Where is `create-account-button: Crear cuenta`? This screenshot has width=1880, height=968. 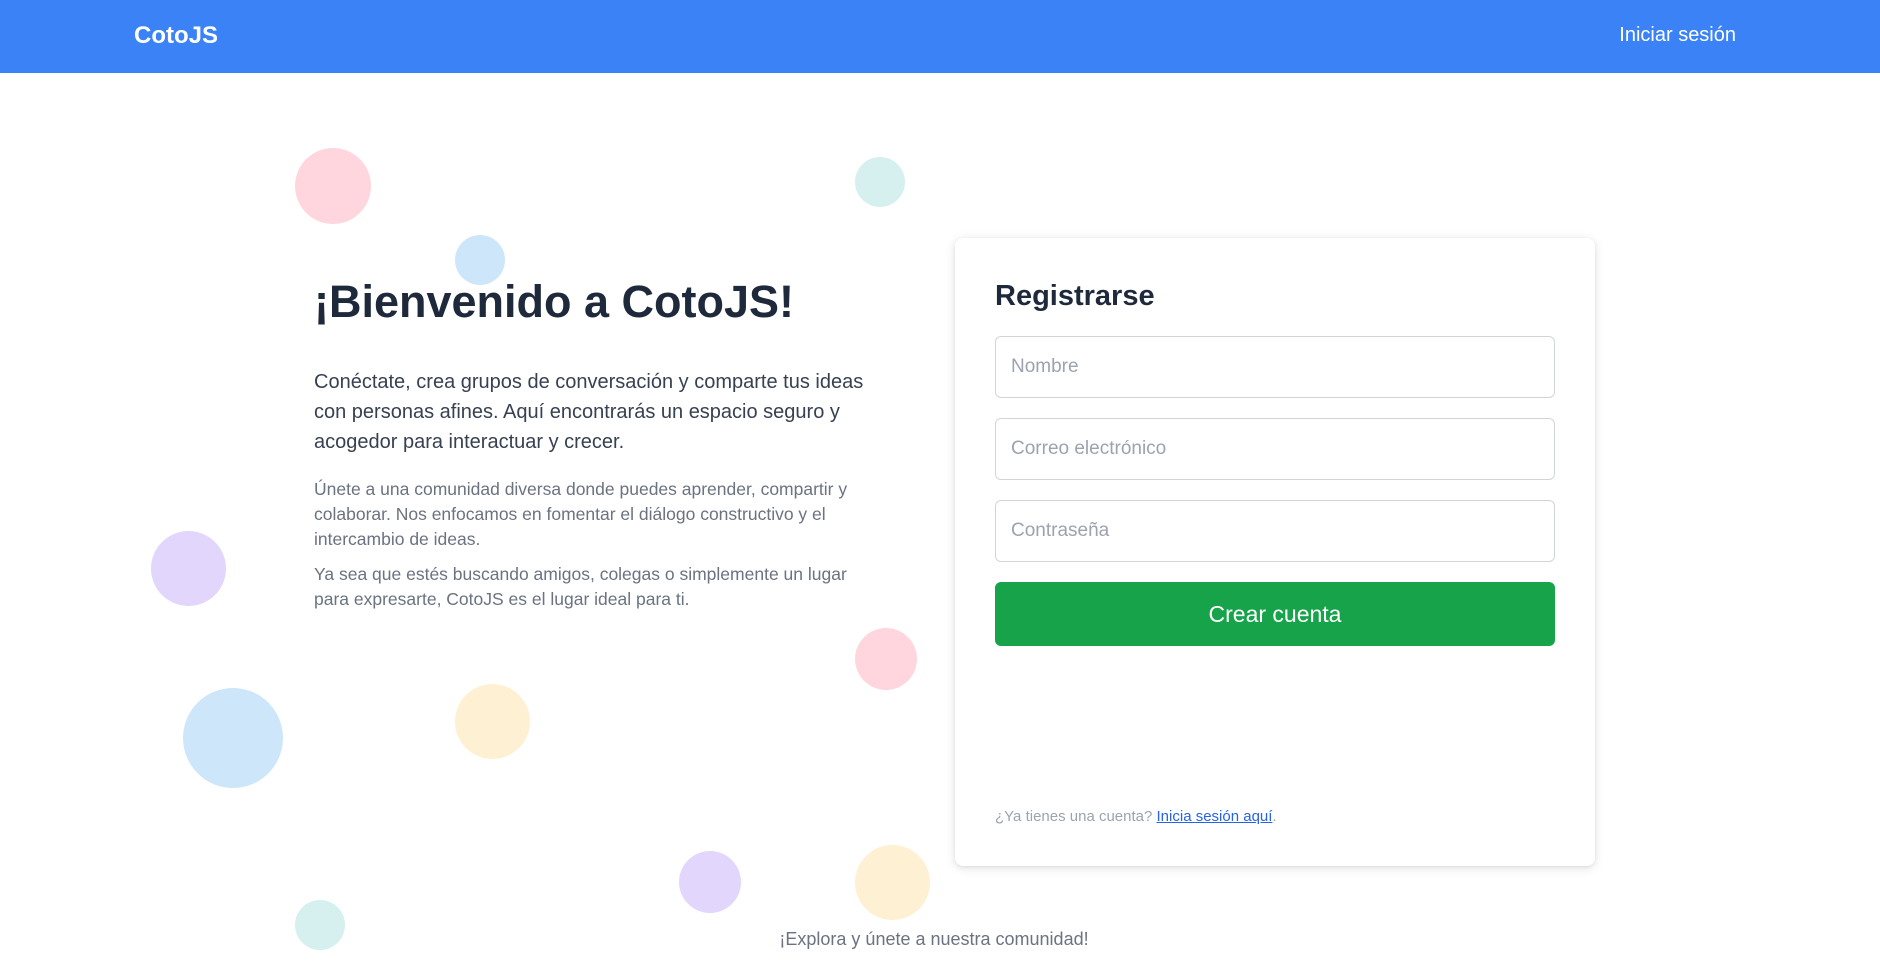
create-account-button: Crear cuenta is located at coordinates (1275, 614).